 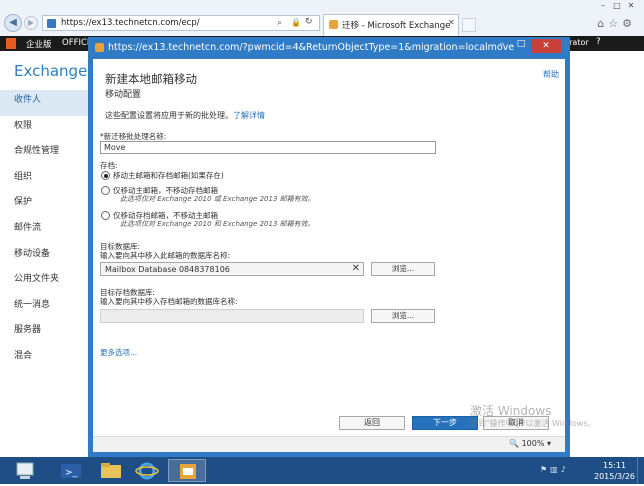 What do you see at coordinates (614, 471) in the screenshot?
I see `clock: 15:11 2015/3/26` at bounding box center [614, 471].